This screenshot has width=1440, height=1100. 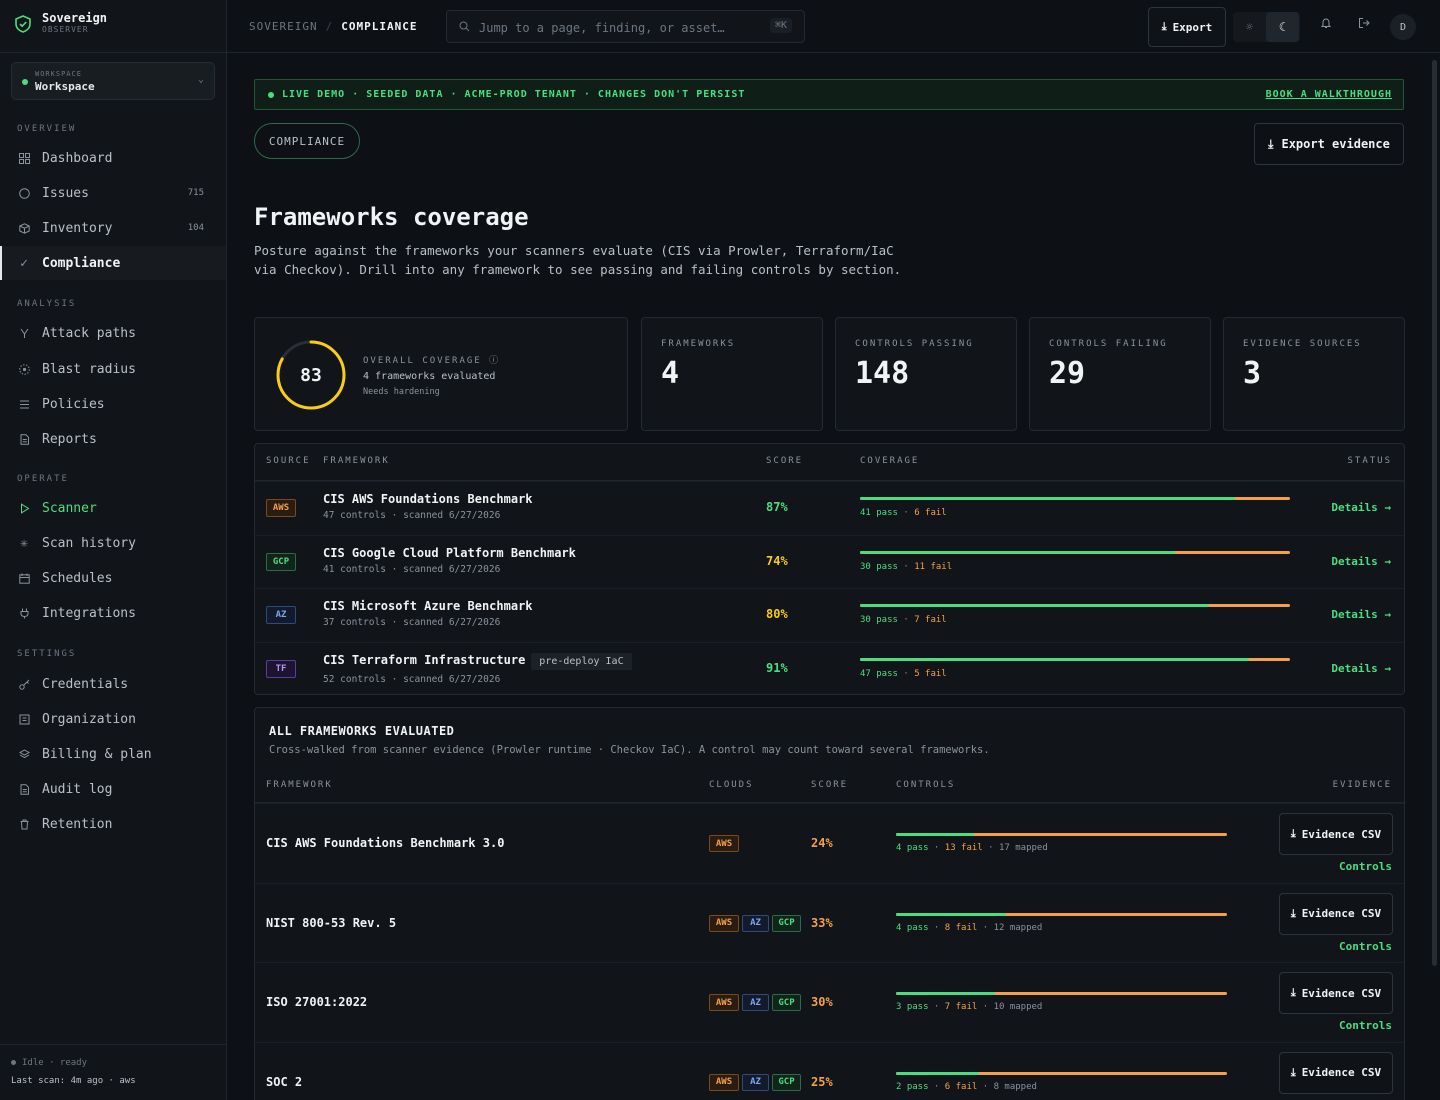 I want to click on controls-failing-card: CONTROLS FAILING 29, so click(x=1120, y=374).